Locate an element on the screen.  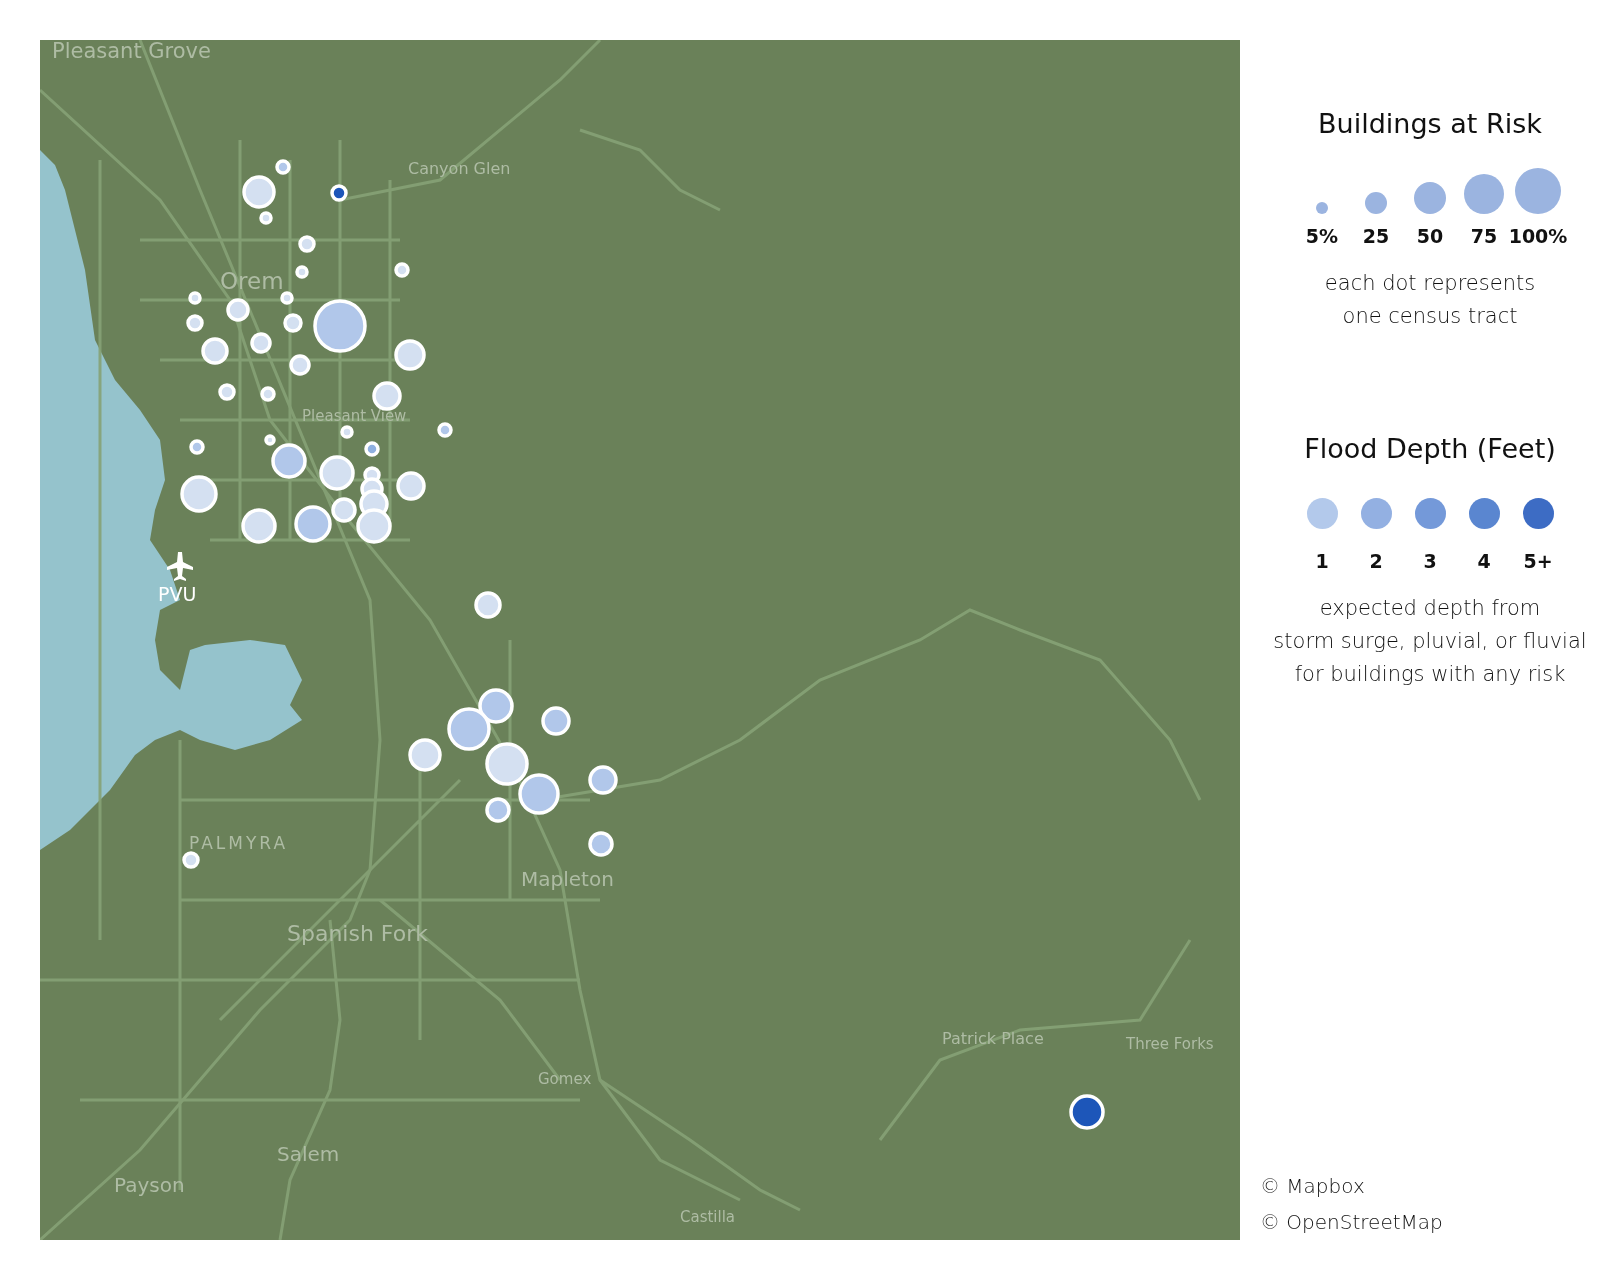
legend-note-line: each dot represents is located at coordinates (1430, 283).